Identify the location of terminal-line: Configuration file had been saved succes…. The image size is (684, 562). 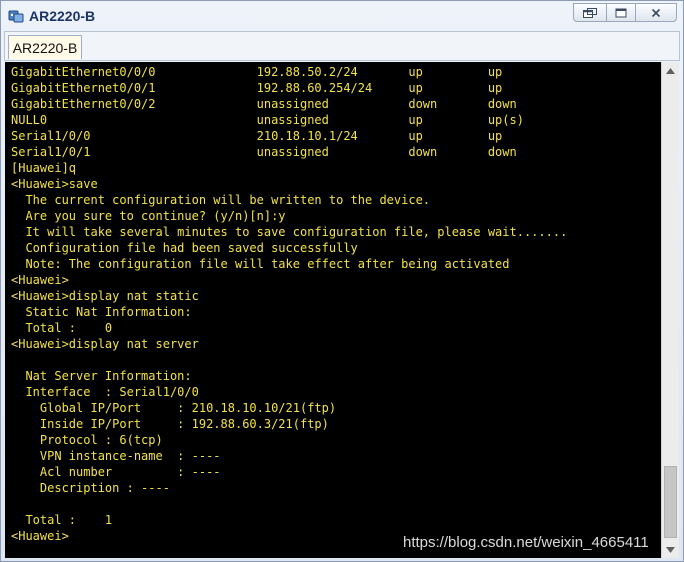
(184, 248).